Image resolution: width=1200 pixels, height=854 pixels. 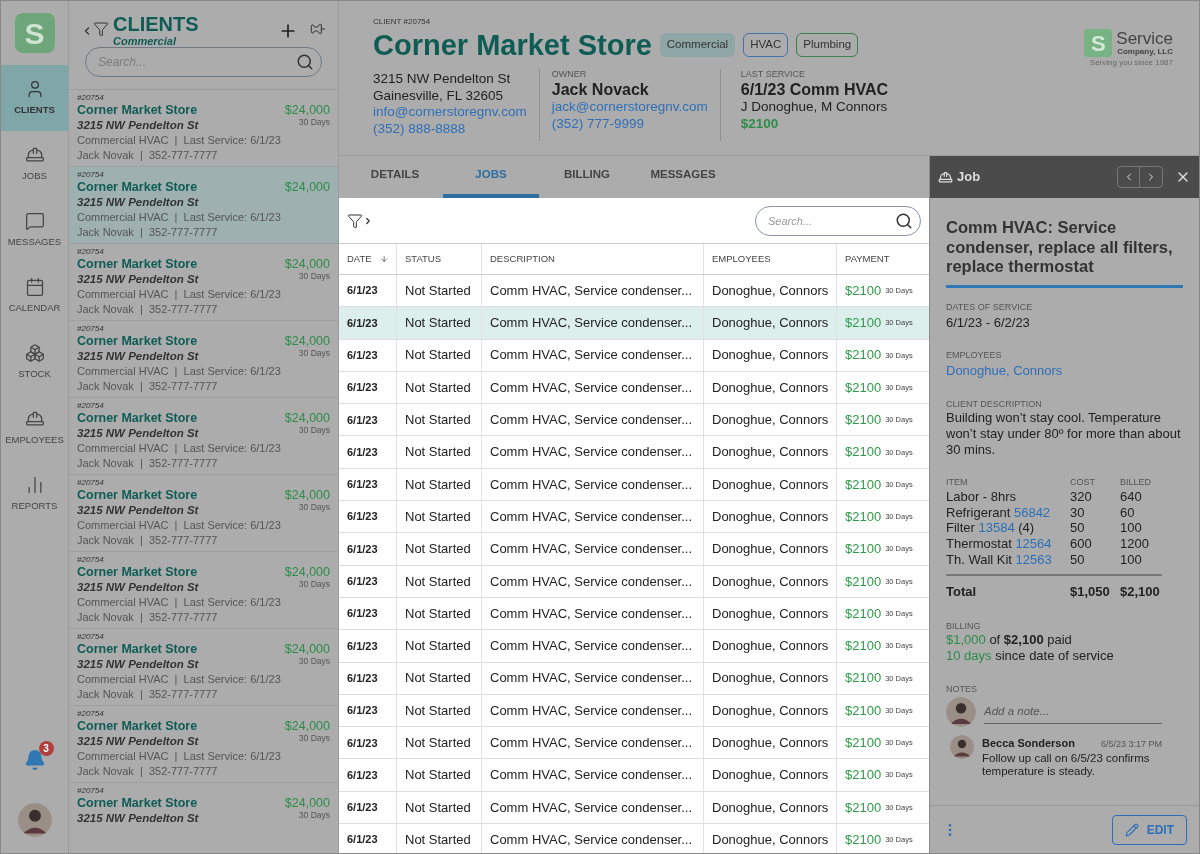 I want to click on column-header: BILLED, so click(x=1136, y=482).